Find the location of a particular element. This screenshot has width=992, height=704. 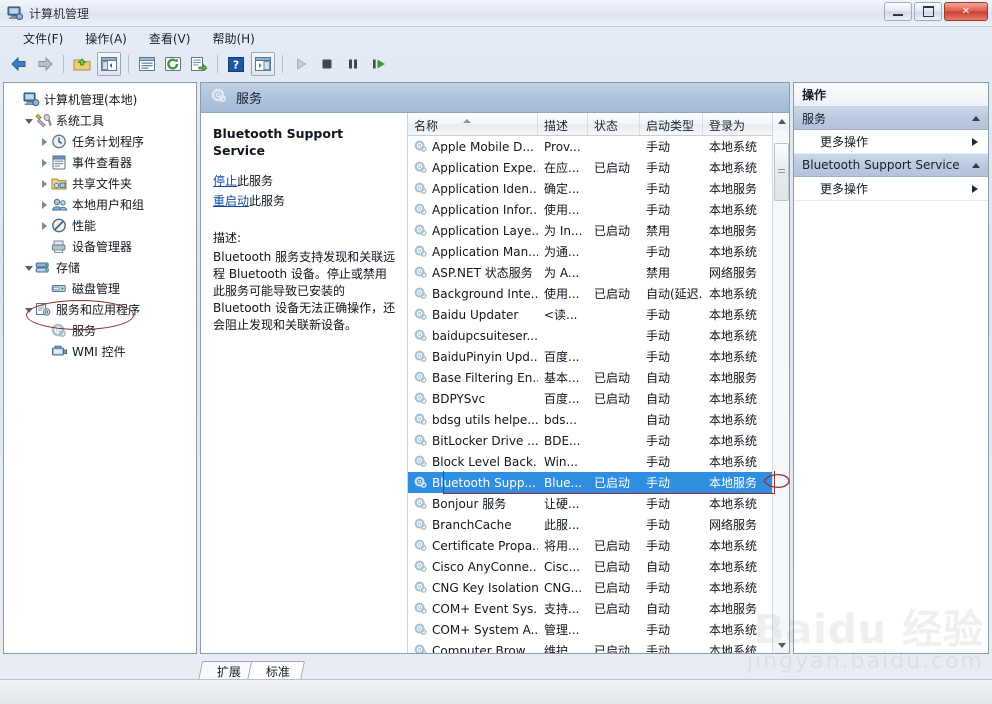

show-hide-tree-icon is located at coordinates (109, 64).